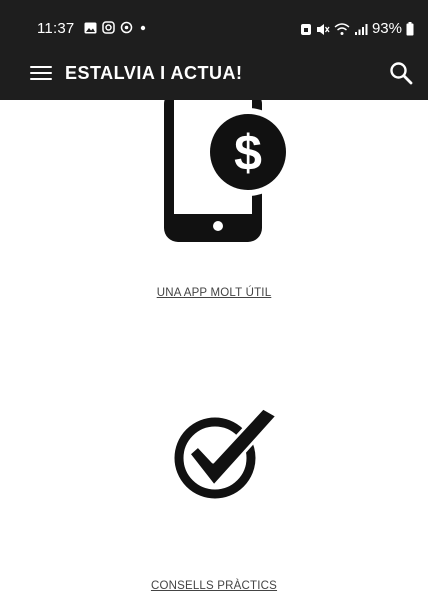 This screenshot has width=428, height=596. Describe the element at coordinates (41, 73) in the screenshot. I see `hamburger-menu-icon` at that location.